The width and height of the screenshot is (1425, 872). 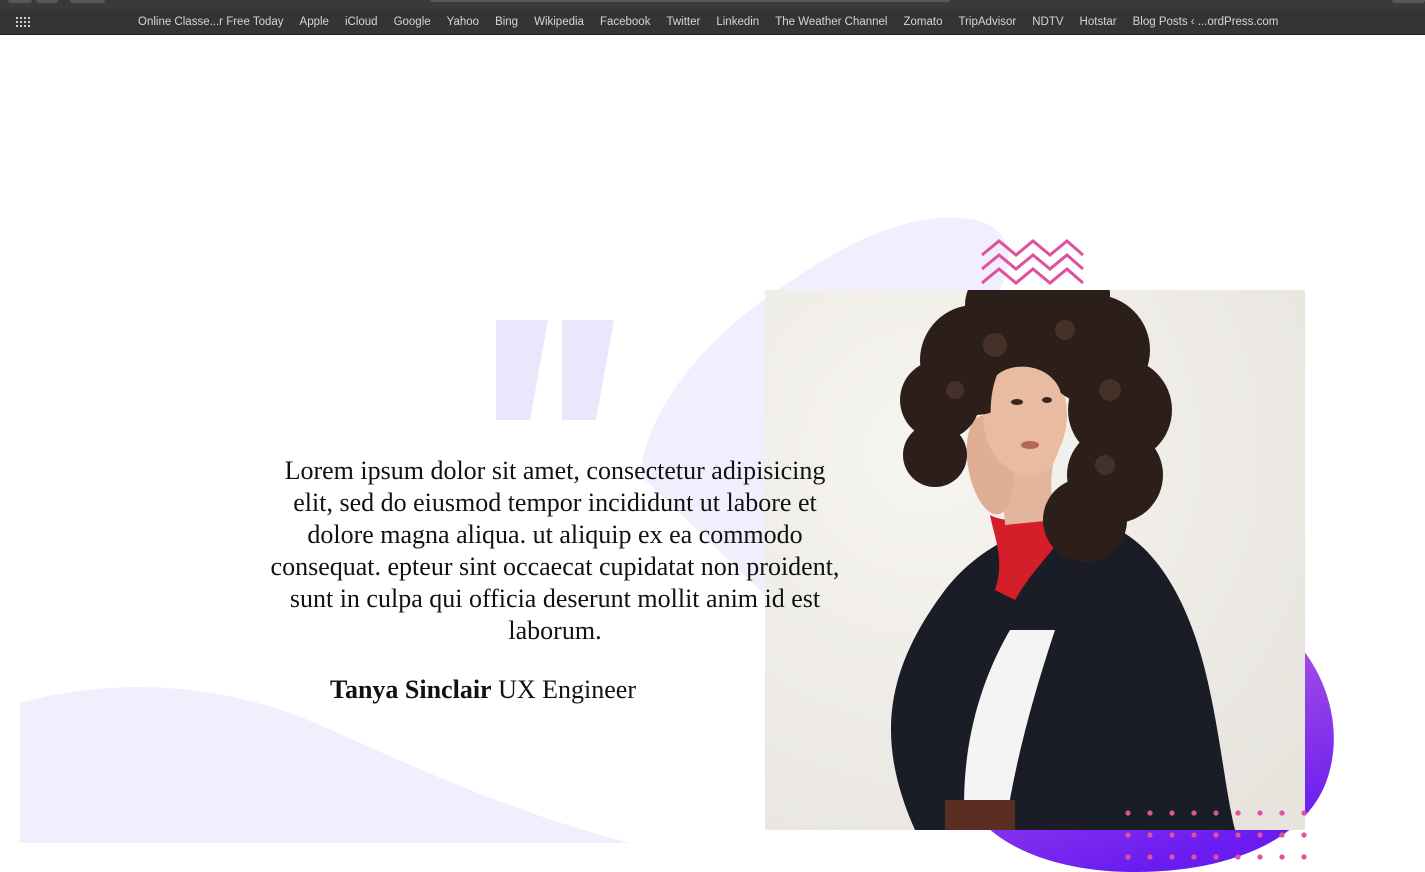 What do you see at coordinates (325, 765) in the screenshot?
I see `light-wave-shape` at bounding box center [325, 765].